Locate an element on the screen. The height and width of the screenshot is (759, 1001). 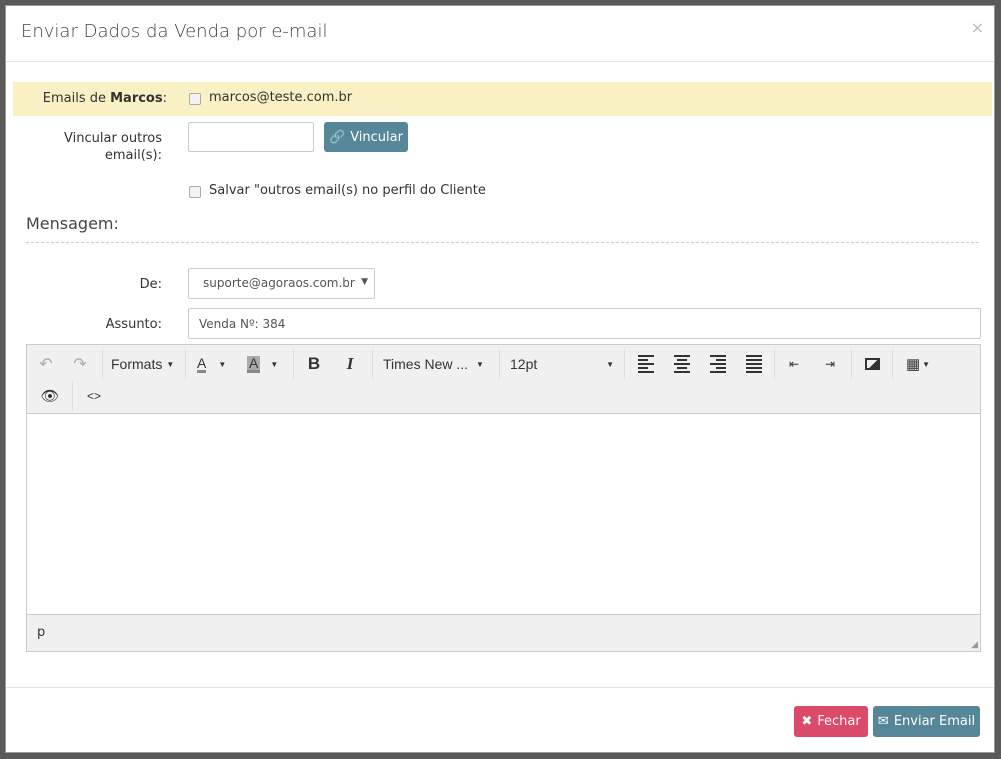
formats-dropdown: Formats ▼ is located at coordinates (142, 364).